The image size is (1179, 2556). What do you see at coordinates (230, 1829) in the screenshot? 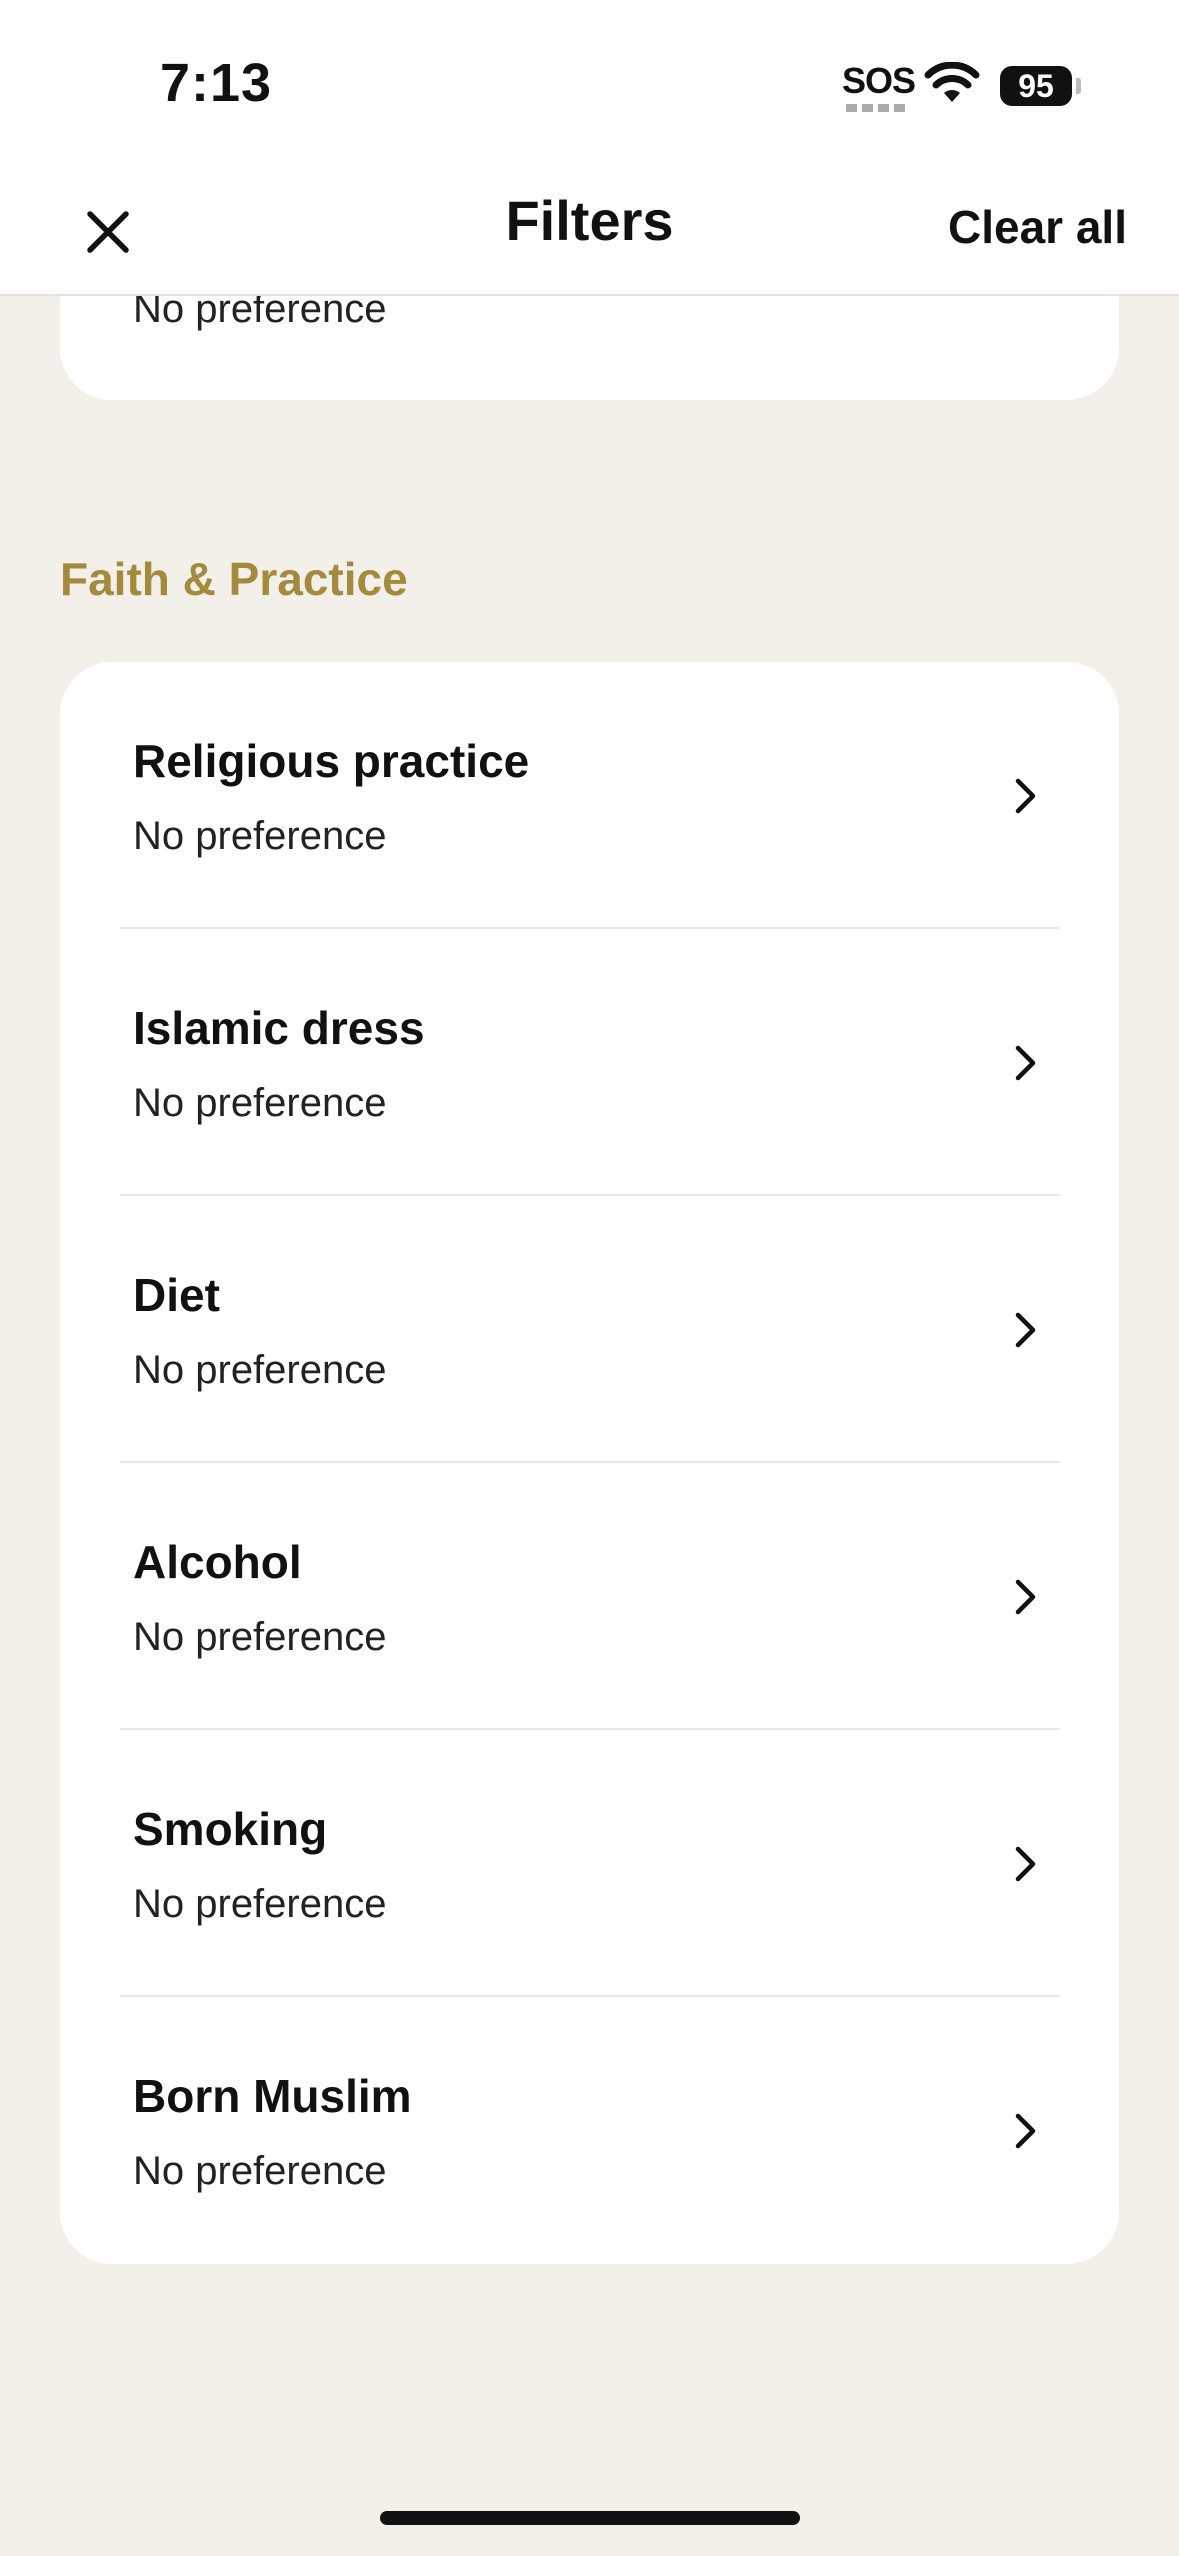
I see `filter-label: Smoking` at bounding box center [230, 1829].